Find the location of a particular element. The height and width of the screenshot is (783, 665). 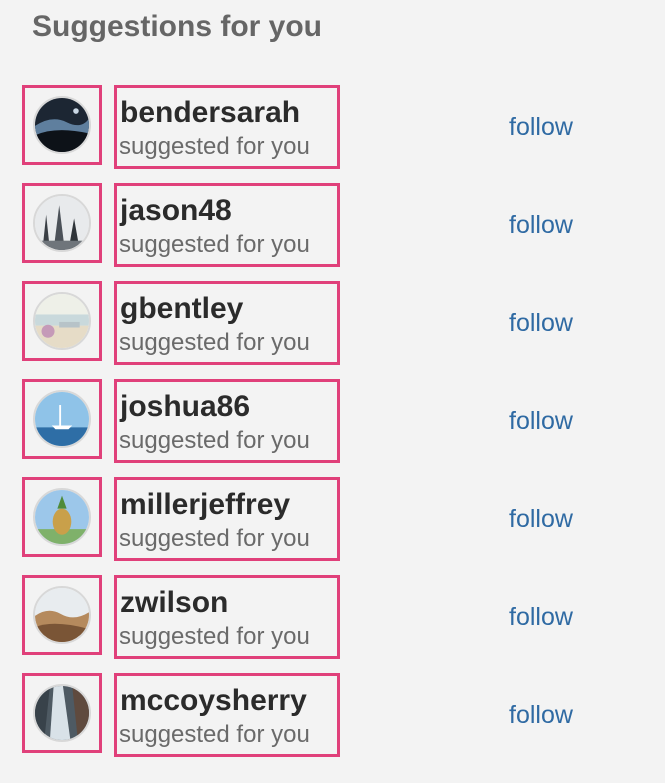

user-text-highlight: jason48 suggested for you is located at coordinates (227, 225).